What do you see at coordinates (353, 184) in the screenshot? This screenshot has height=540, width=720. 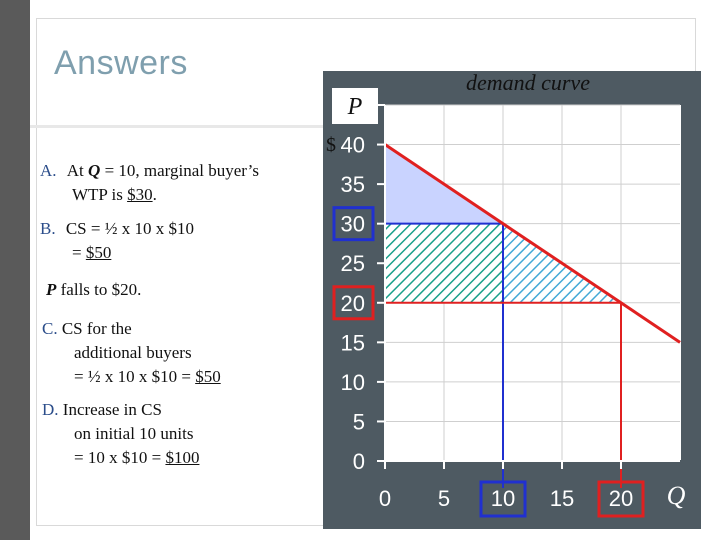 I see `y-tick-label: 35` at bounding box center [353, 184].